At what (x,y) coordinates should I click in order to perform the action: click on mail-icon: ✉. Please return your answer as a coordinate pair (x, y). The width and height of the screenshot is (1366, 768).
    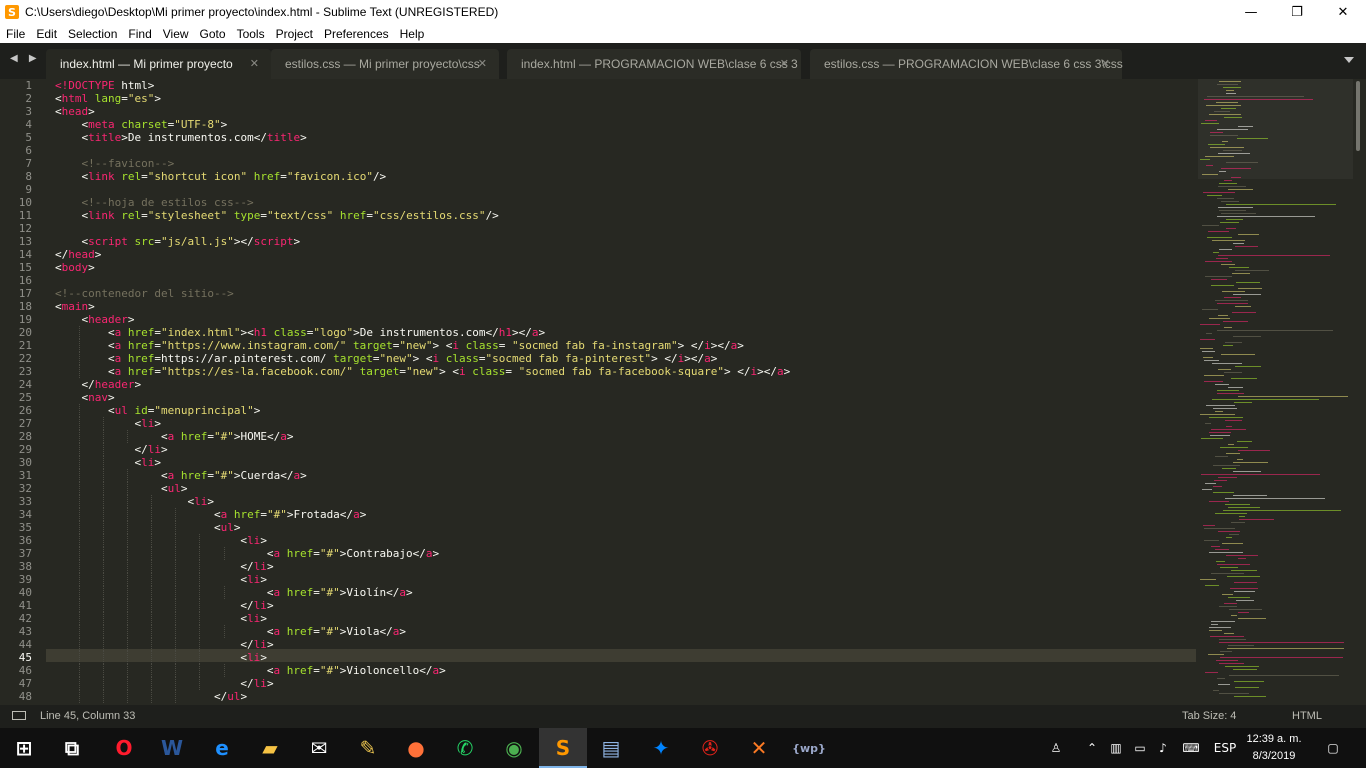
    Looking at the image, I should click on (319, 748).